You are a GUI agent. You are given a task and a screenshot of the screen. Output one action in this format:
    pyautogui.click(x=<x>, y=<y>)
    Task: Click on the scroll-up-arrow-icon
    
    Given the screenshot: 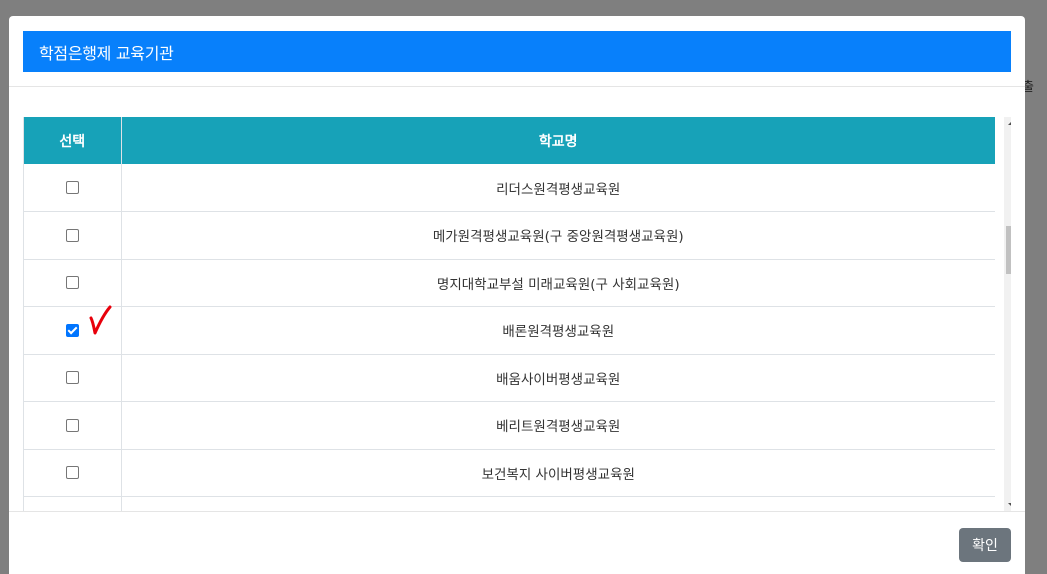 What is the action you would take?
    pyautogui.click(x=1009, y=123)
    